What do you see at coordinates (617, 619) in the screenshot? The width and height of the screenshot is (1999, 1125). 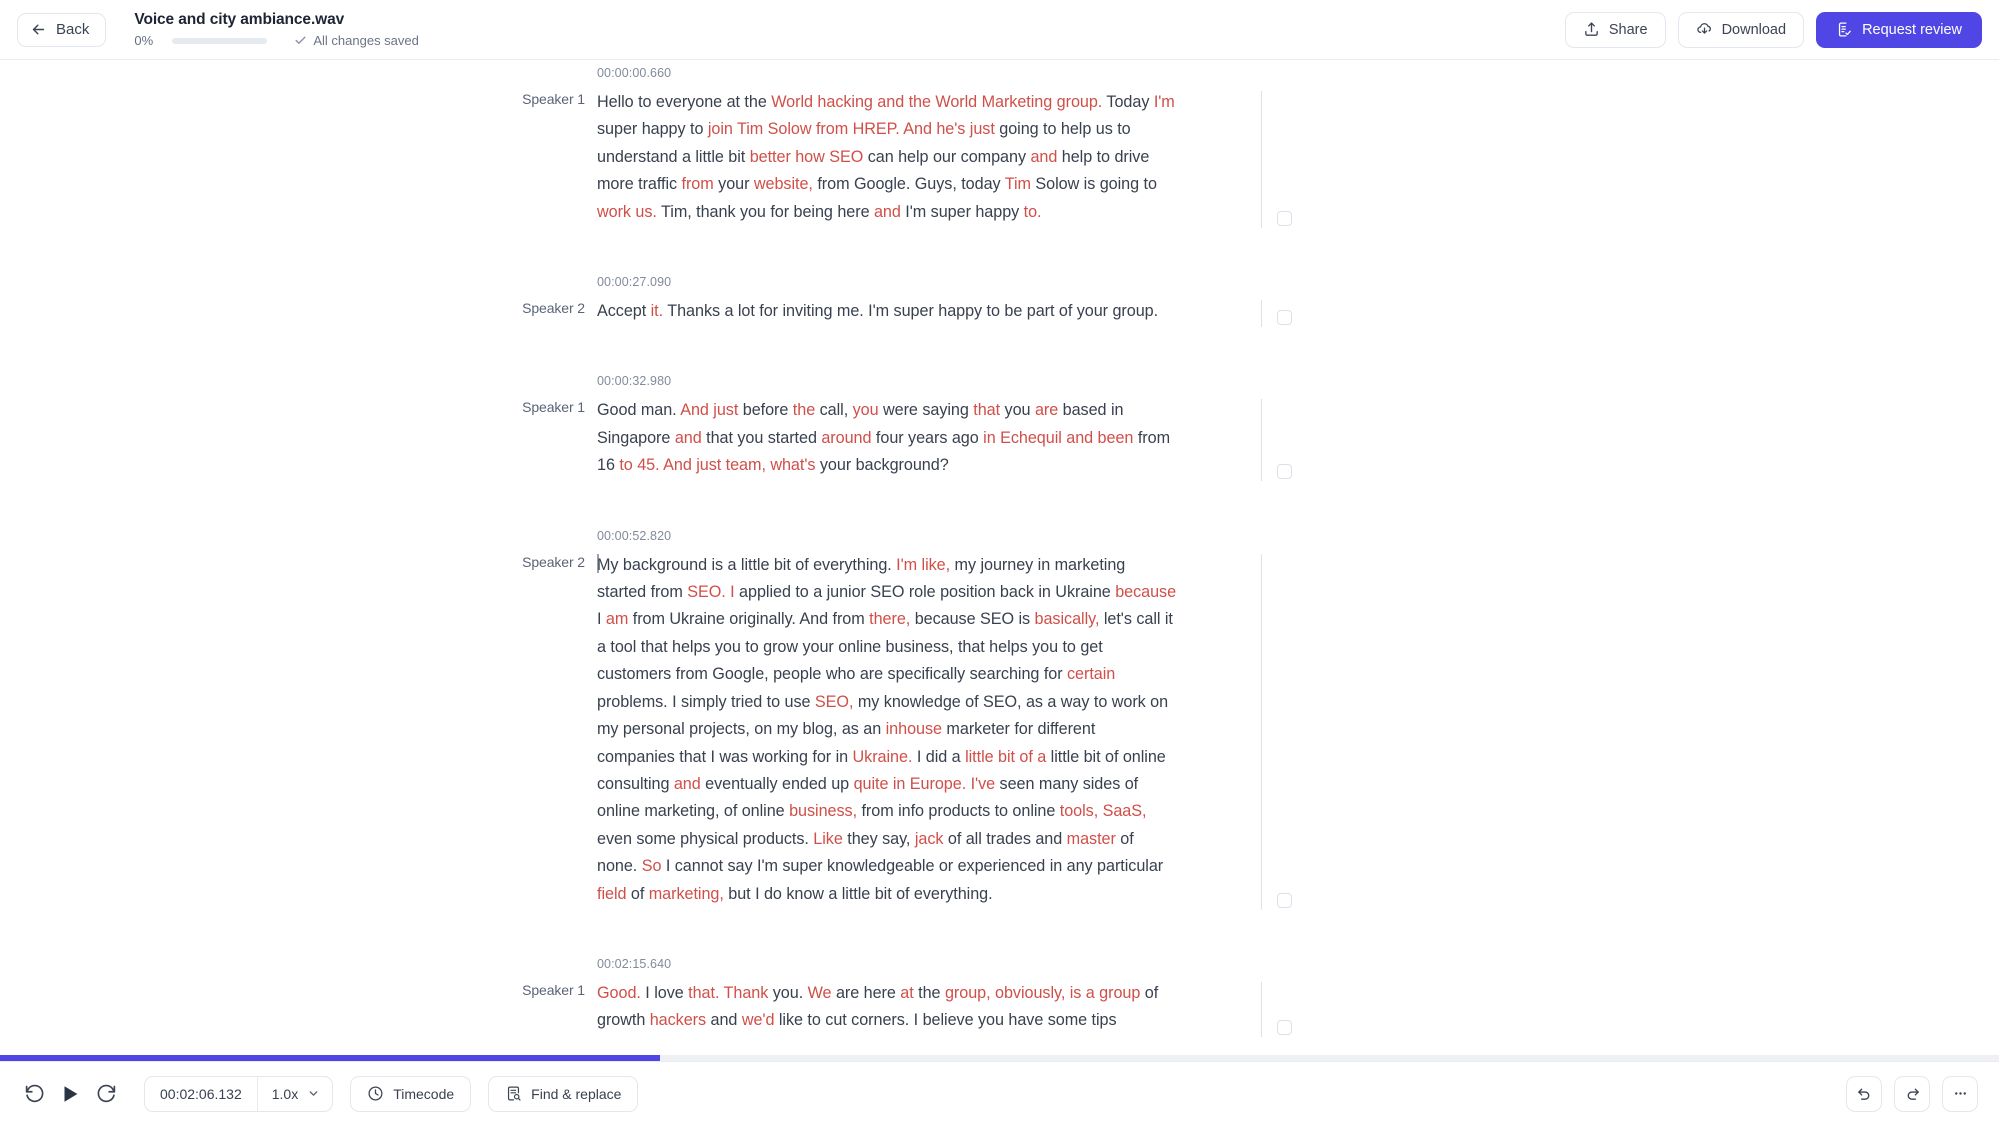 I see `low-confidence-word: am` at bounding box center [617, 619].